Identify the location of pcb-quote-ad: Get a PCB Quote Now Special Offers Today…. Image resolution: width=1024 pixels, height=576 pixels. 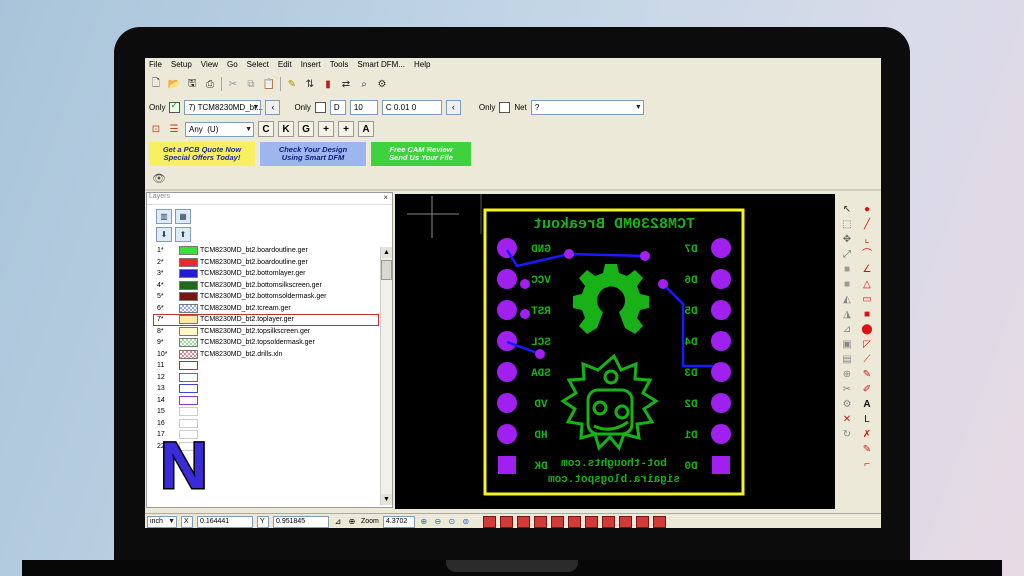
(202, 154).